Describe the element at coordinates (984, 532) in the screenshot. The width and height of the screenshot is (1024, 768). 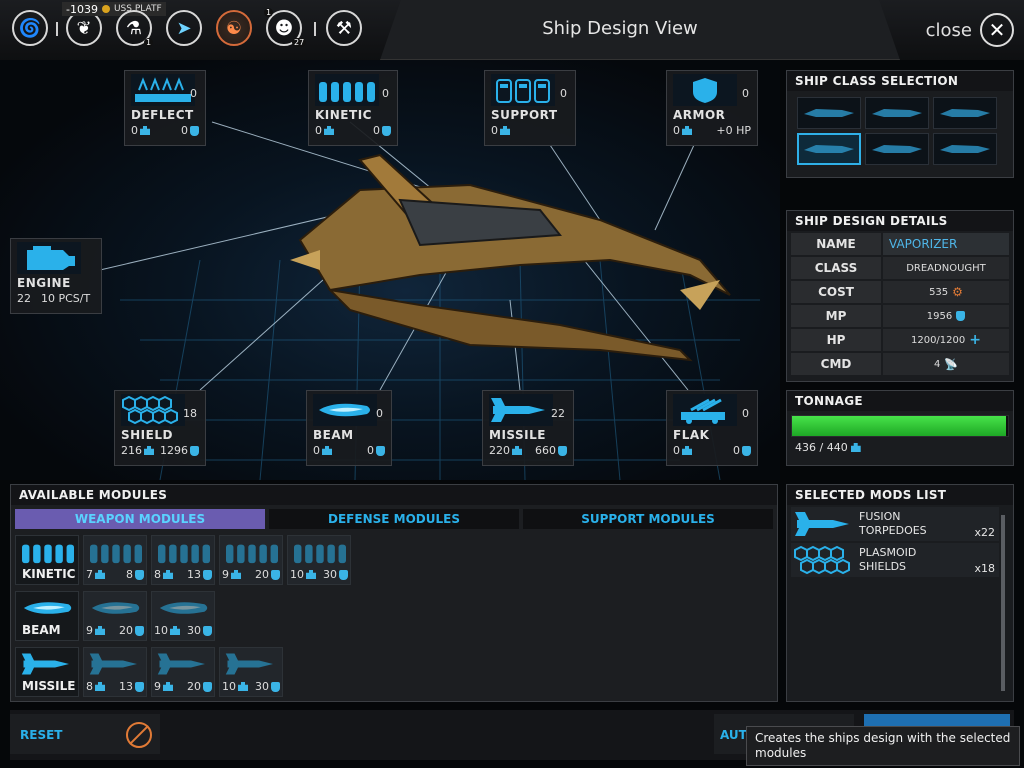
I see `selected-mod-qty: x22` at that location.